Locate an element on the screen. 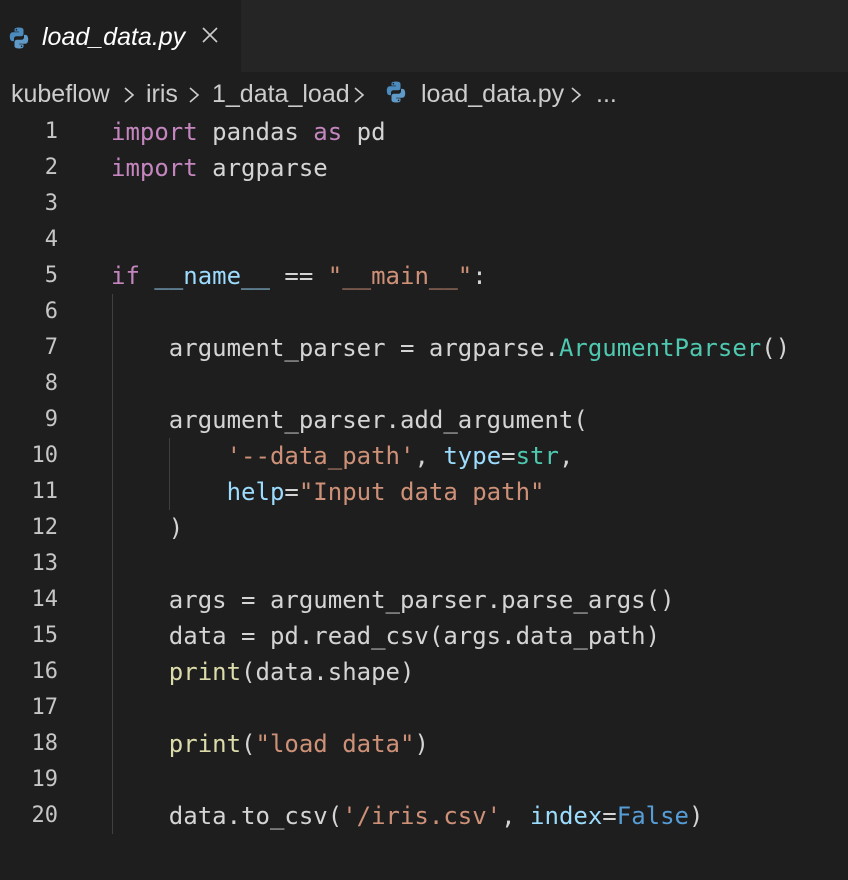  close-icon is located at coordinates (210, 35).